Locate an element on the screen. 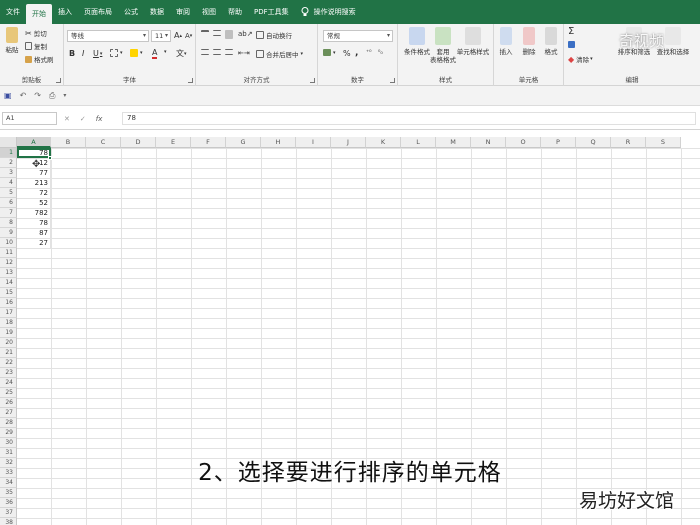 The width and height of the screenshot is (700, 525). row-header: 27 is located at coordinates (8, 413).